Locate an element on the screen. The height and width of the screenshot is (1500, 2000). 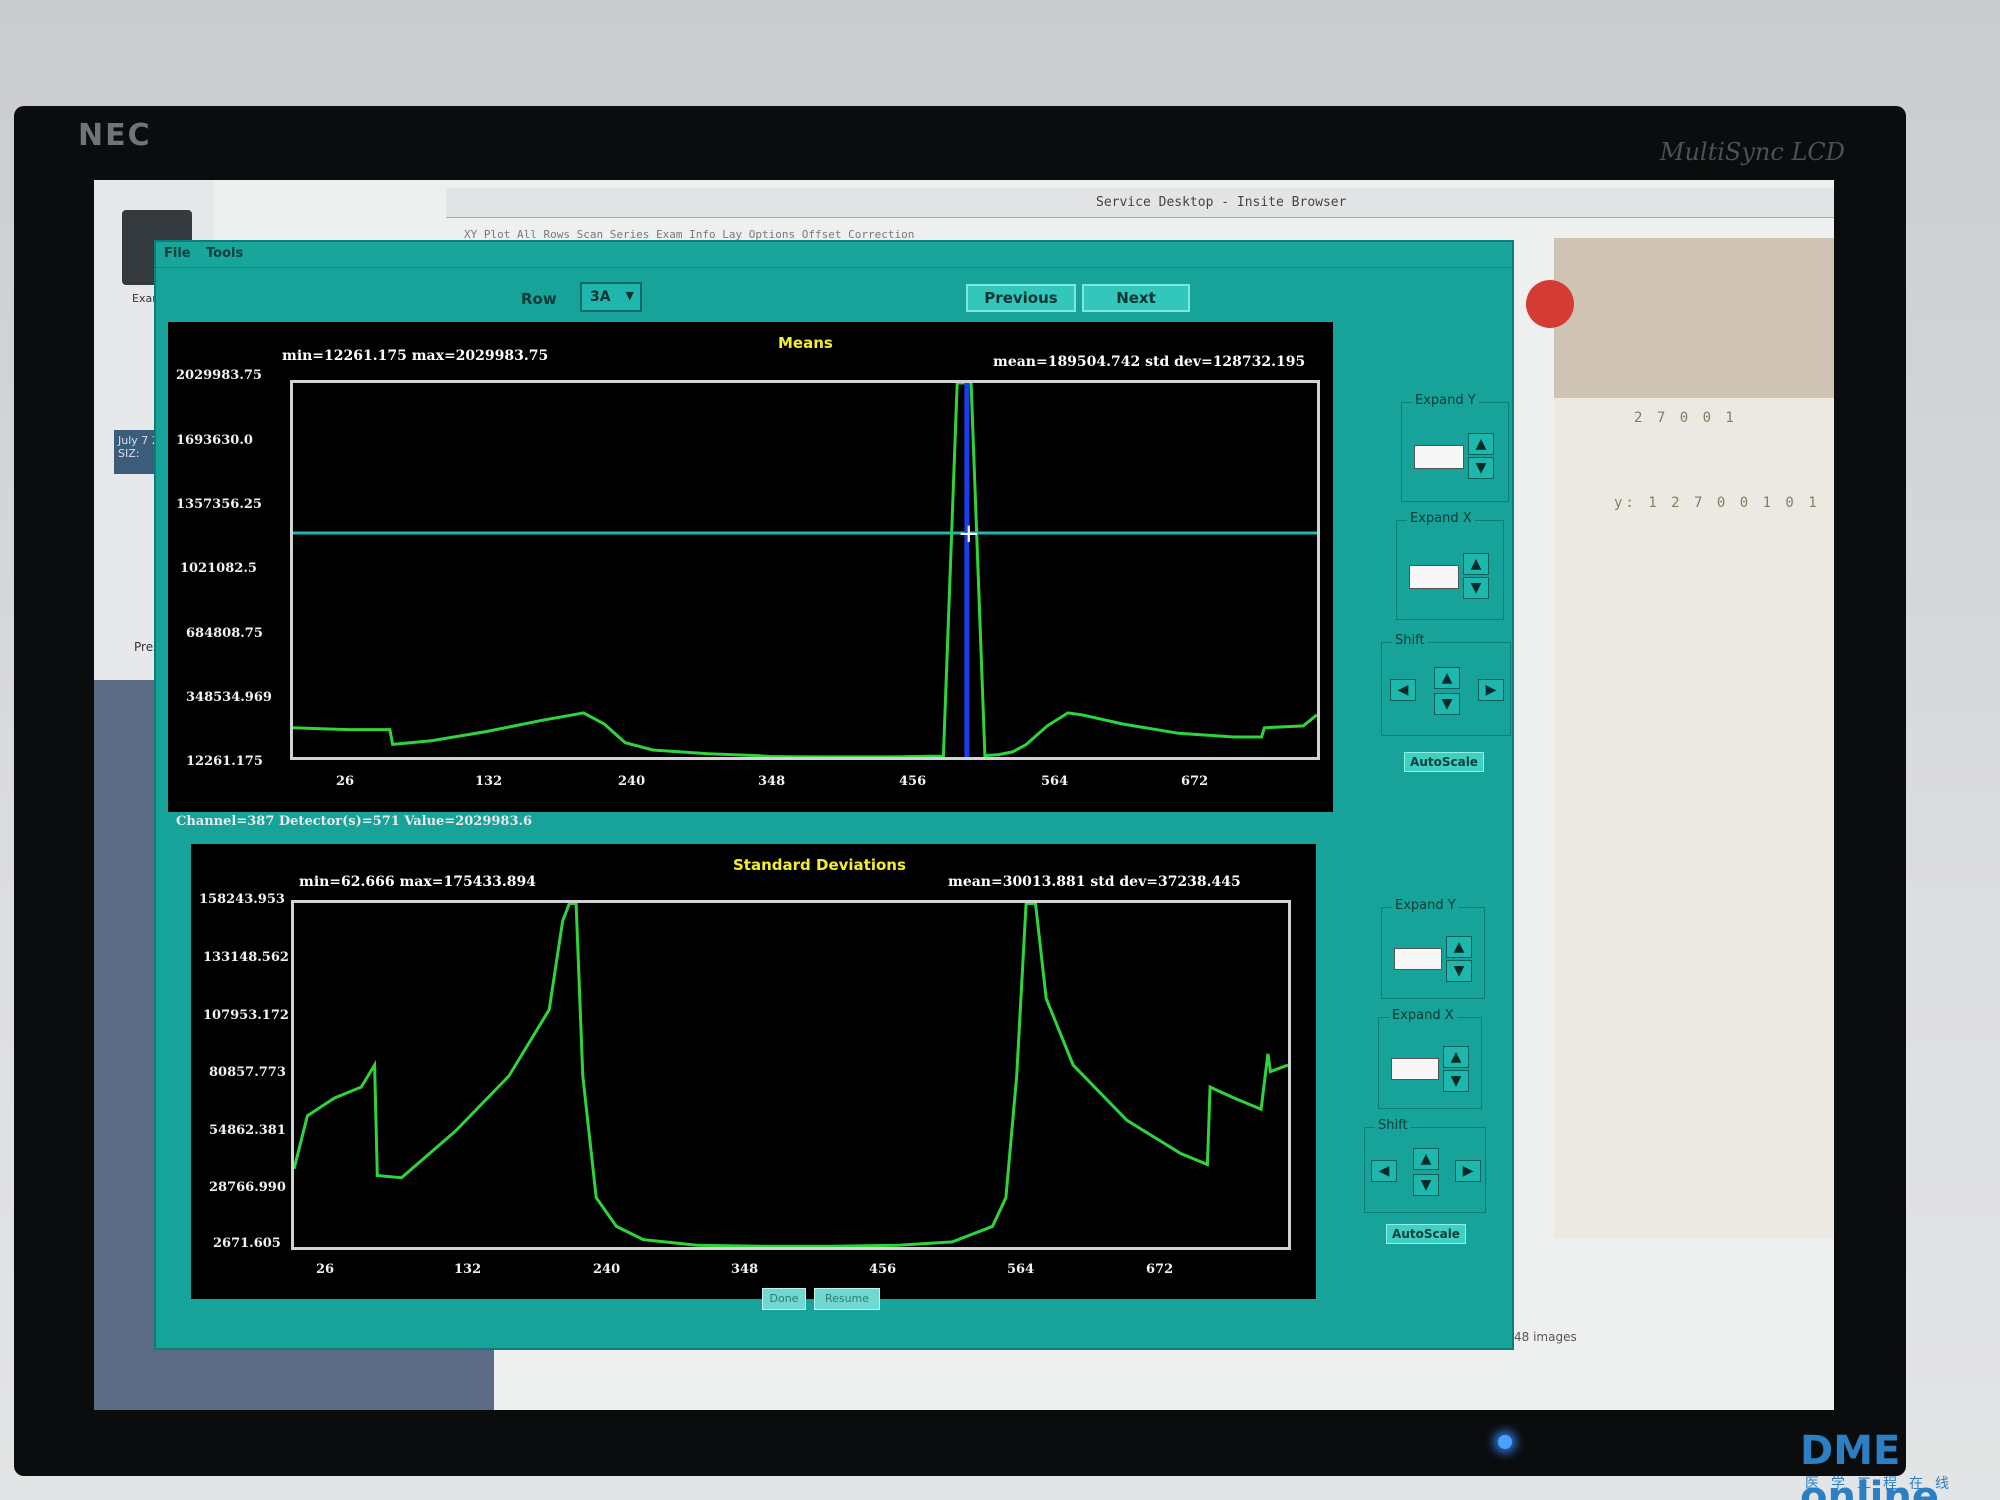
means-xtick: 564 is located at coordinates (1055, 781).